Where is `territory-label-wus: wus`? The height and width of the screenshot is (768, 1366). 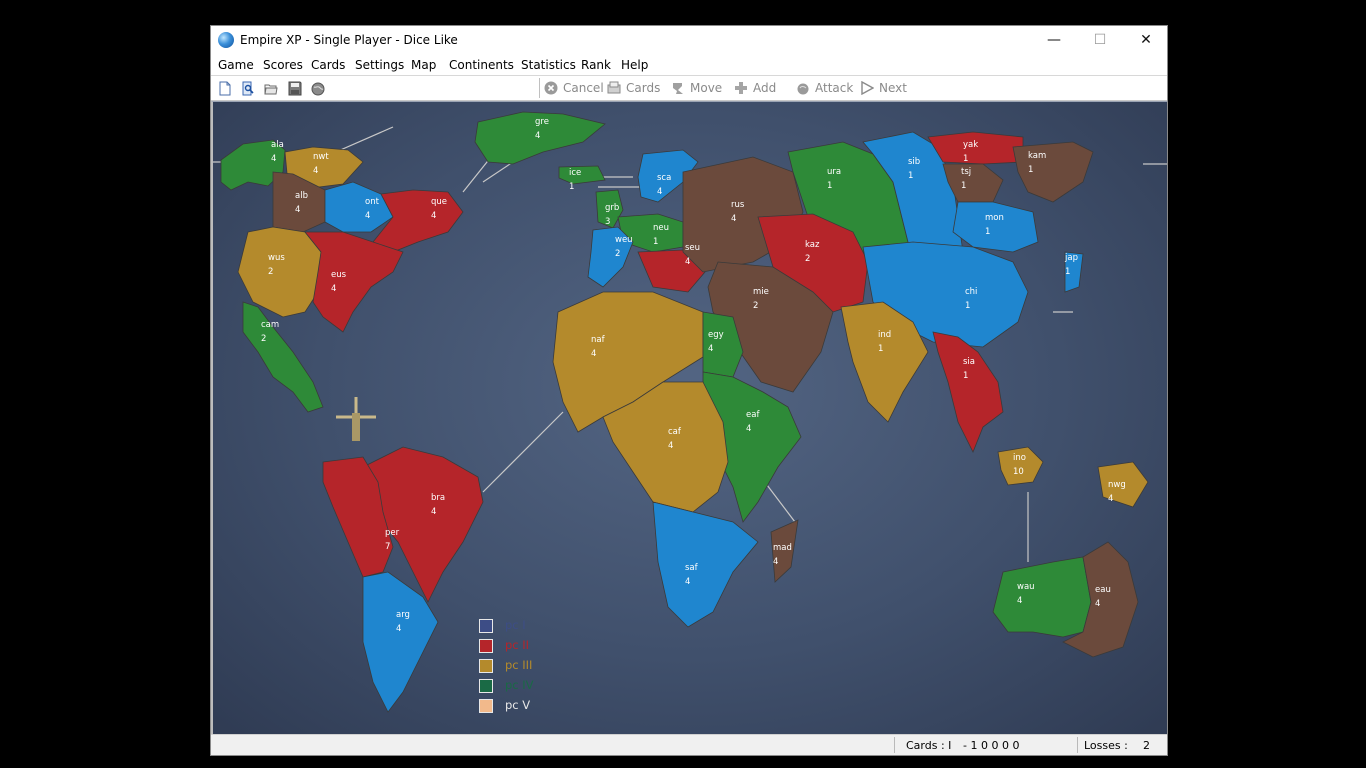
territory-label-wus: wus is located at coordinates (276, 258).